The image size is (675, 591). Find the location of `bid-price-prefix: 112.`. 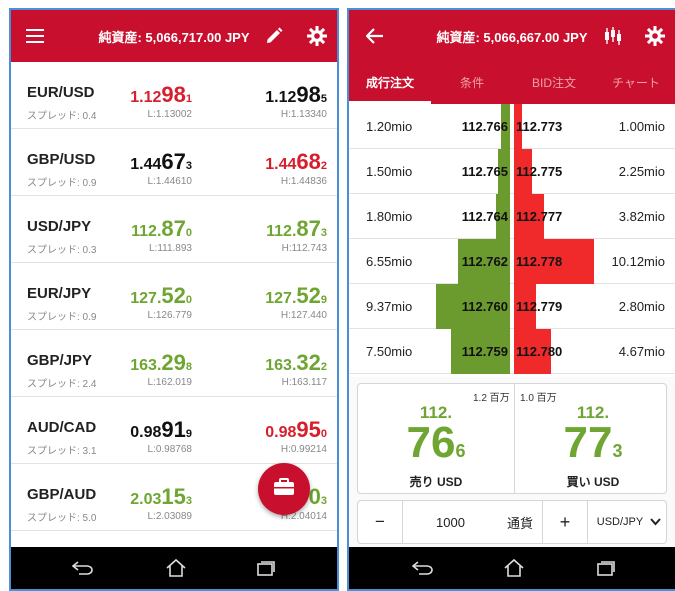

bid-price-prefix: 112. is located at coordinates (146, 231).